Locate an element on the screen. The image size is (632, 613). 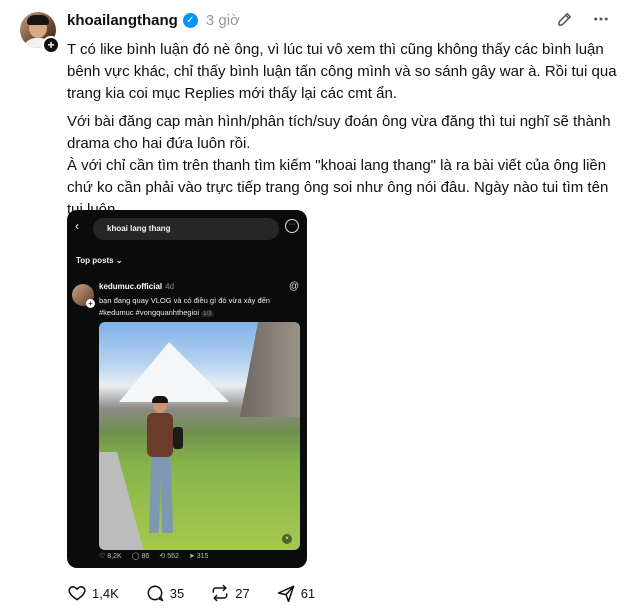
repost-count: 27 is located at coordinates (242, 593).